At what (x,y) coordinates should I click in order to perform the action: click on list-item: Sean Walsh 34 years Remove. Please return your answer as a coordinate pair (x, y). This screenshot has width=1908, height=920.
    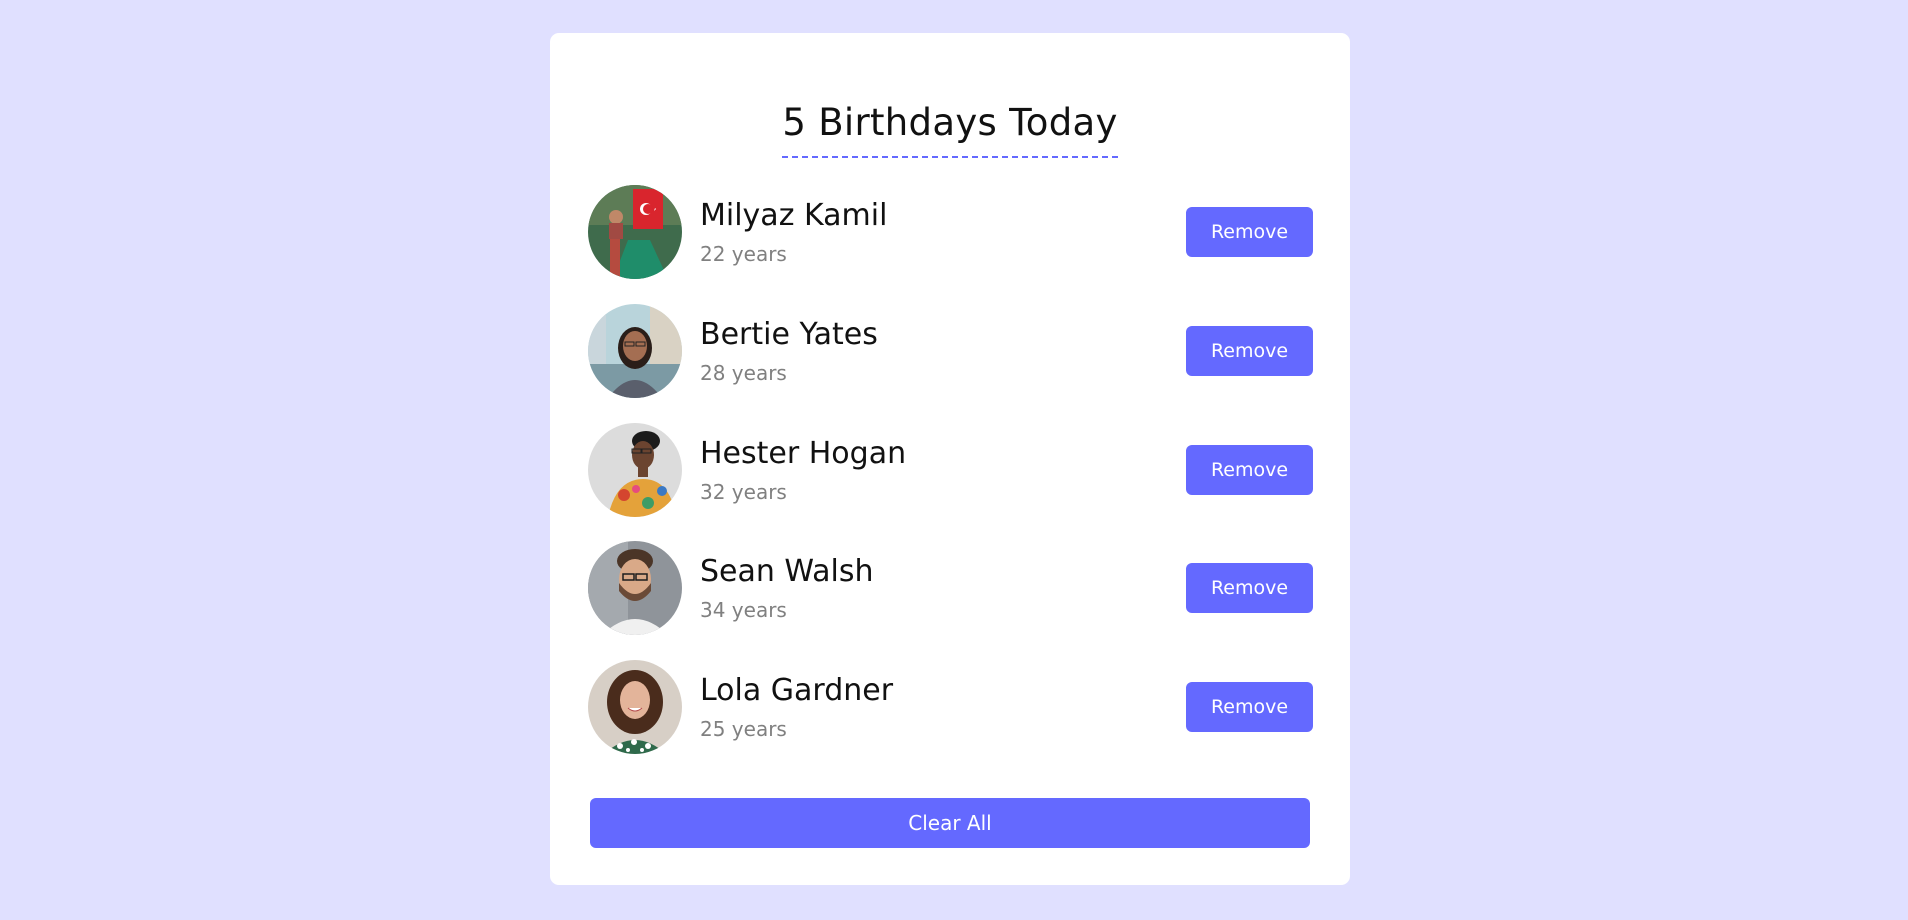
    Looking at the image, I should click on (950, 588).